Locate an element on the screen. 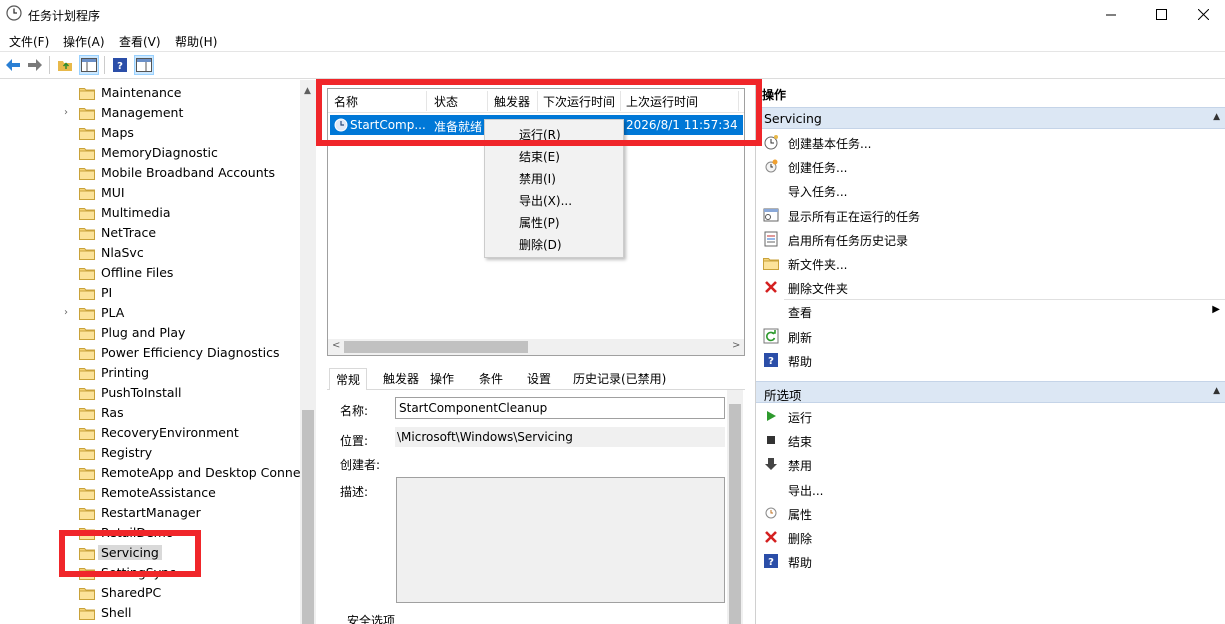 The width and height of the screenshot is (1225, 624). scroll-left-arrow-icon: < is located at coordinates (336, 345).